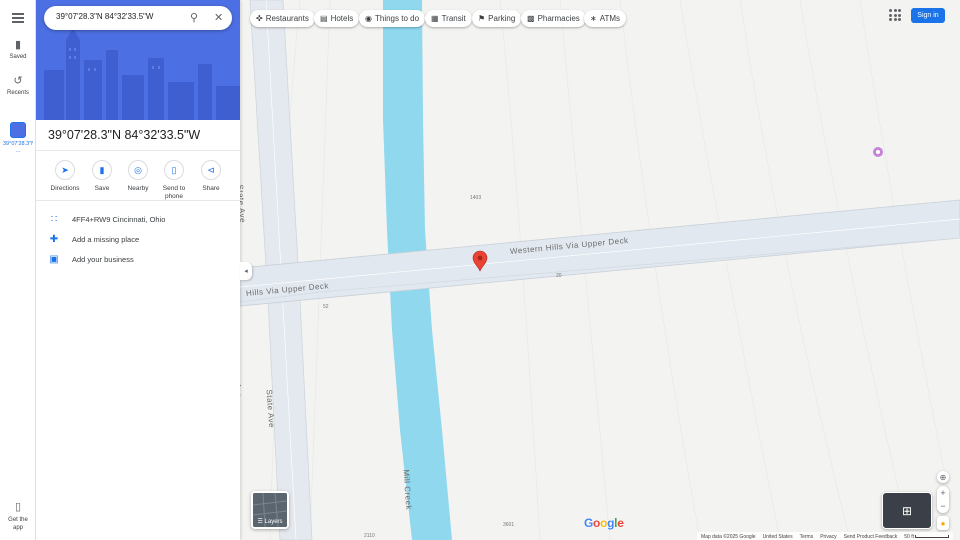  Describe the element at coordinates (778, 537) in the screenshot. I see `country-link: United States` at that location.